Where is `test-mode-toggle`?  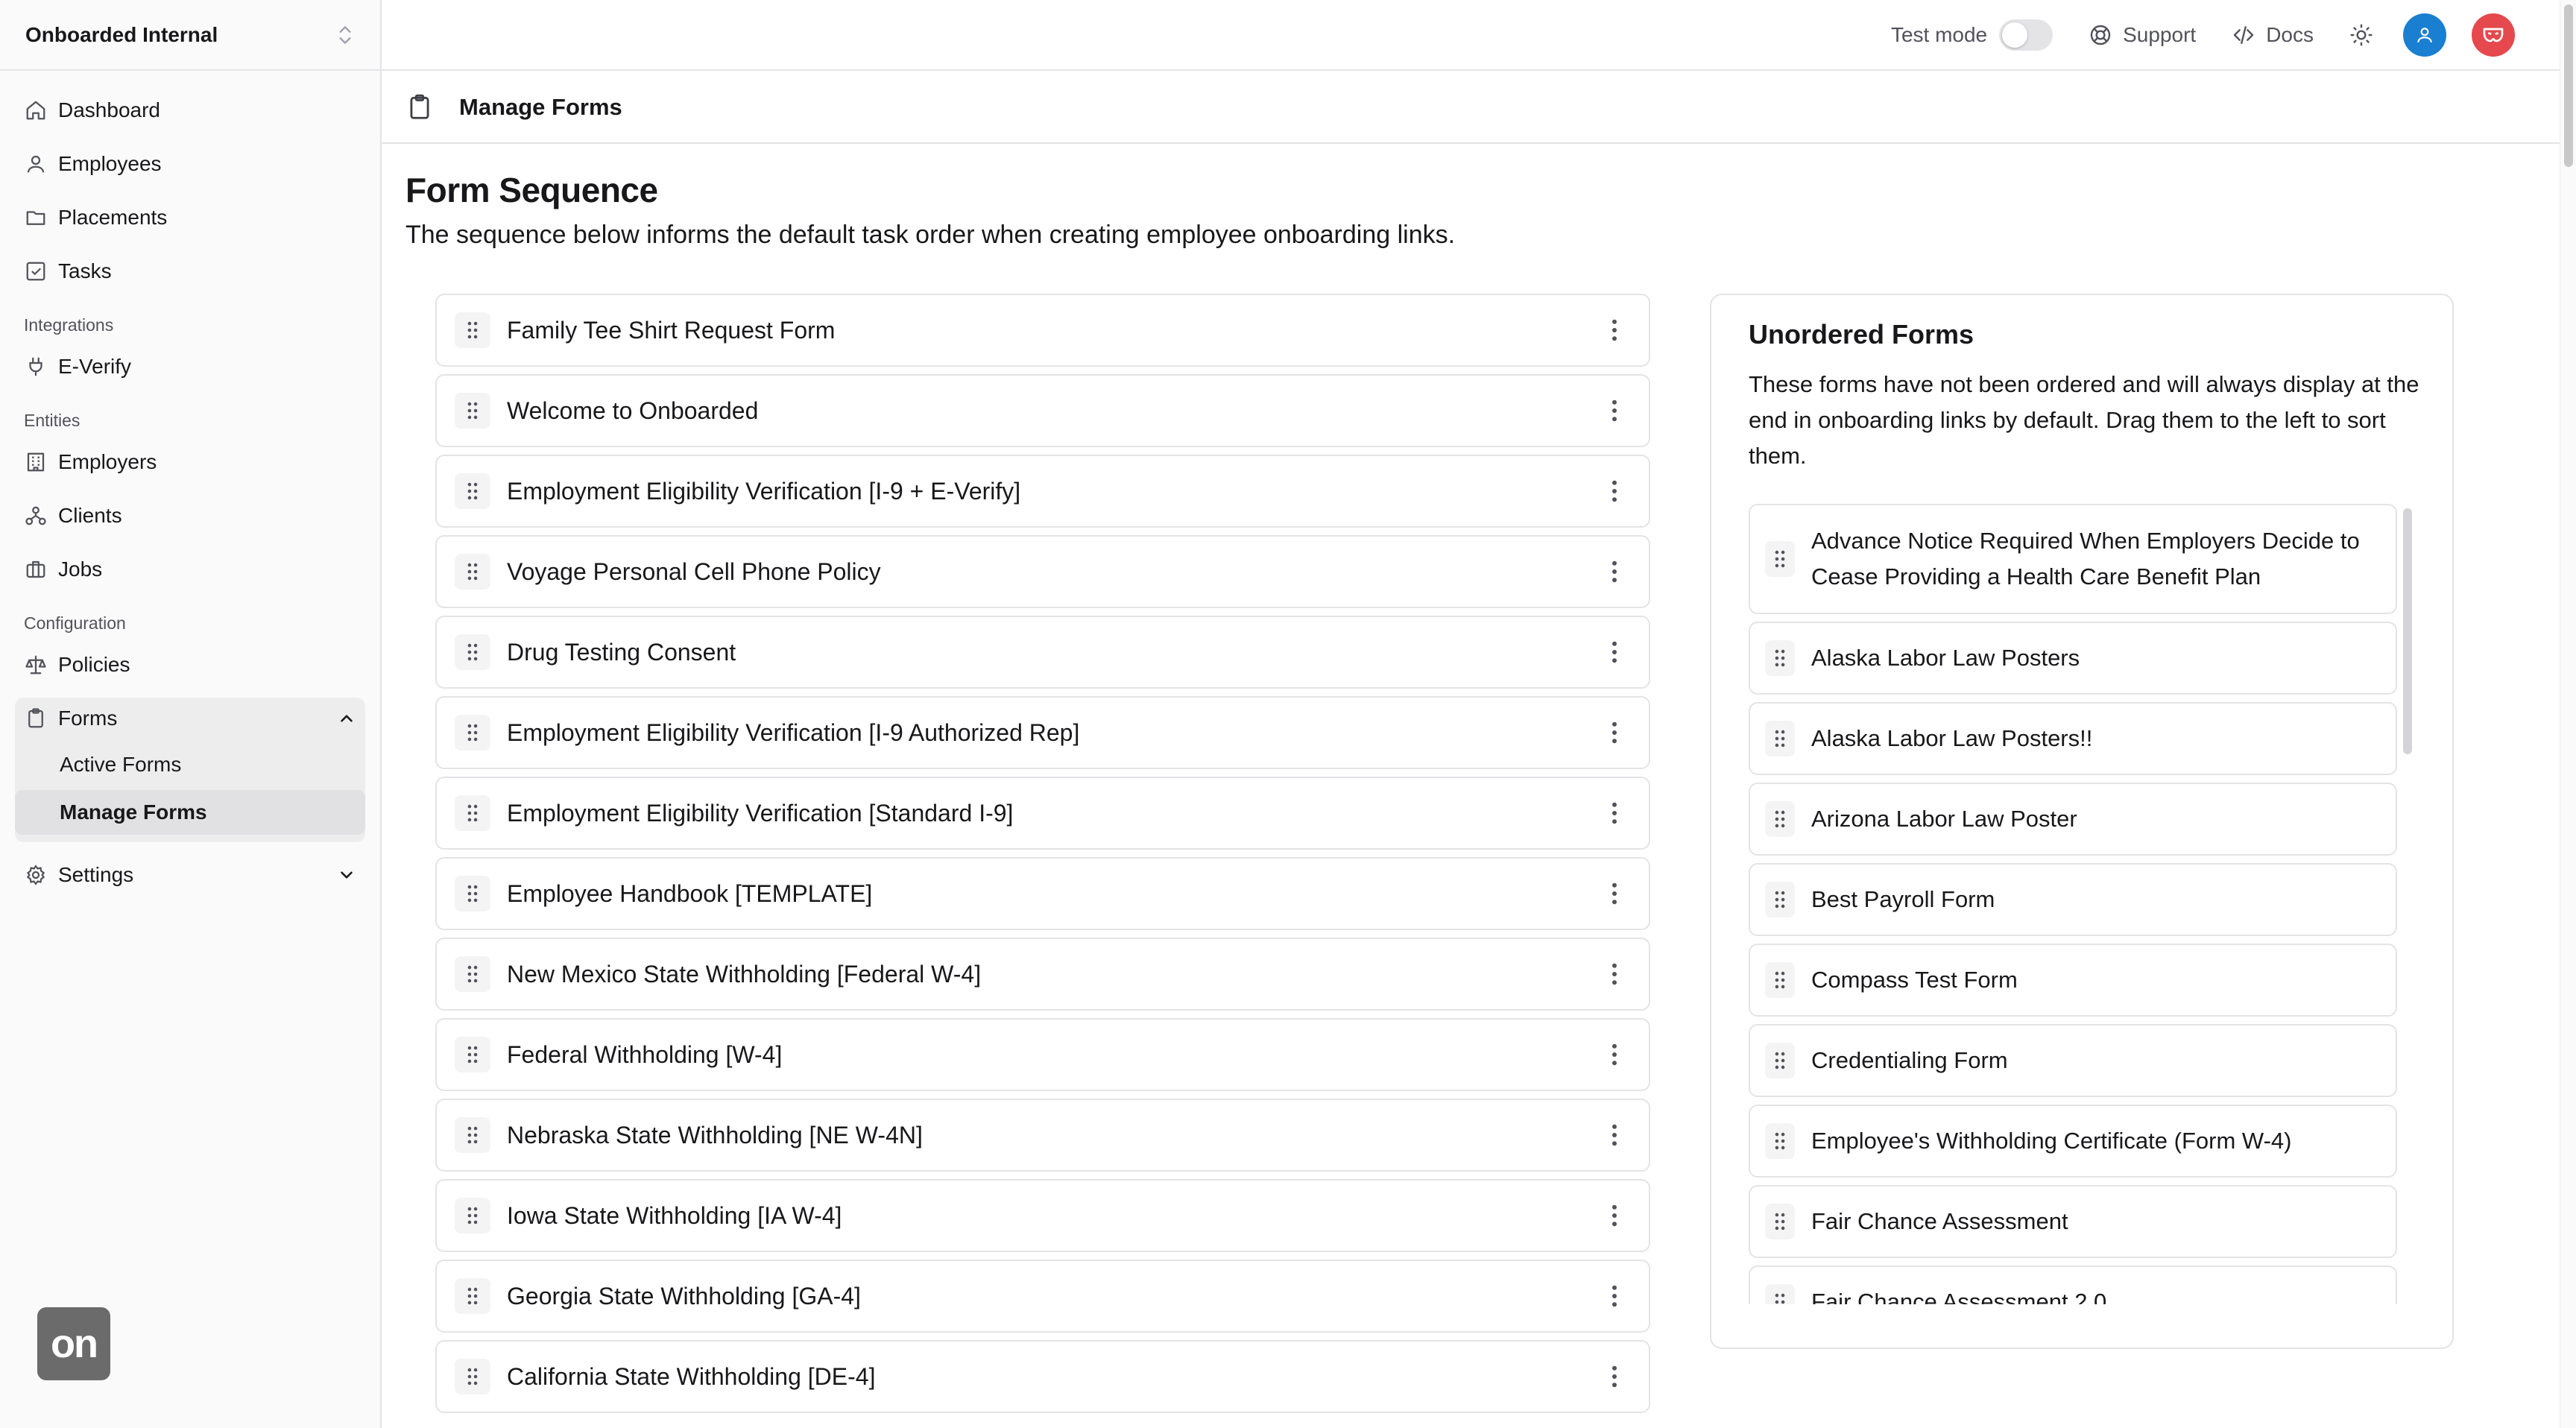 test-mode-toggle is located at coordinates (2026, 35).